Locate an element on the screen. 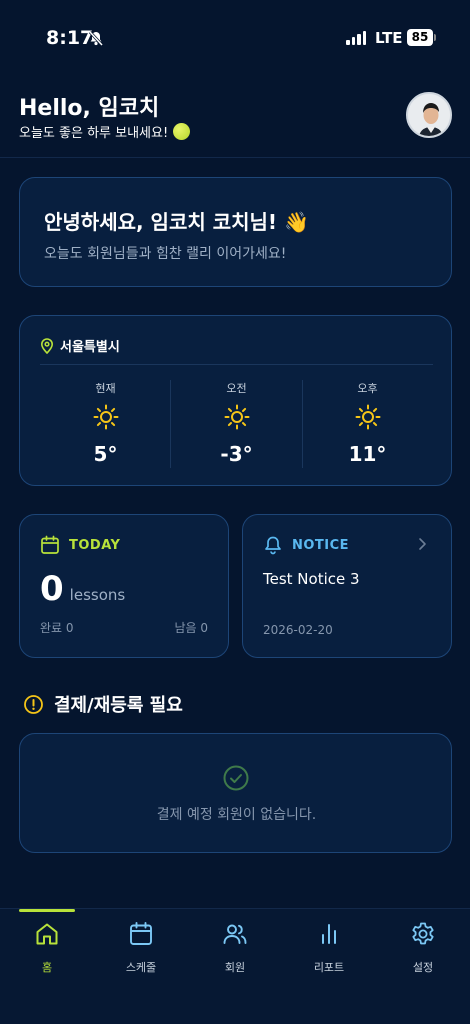  nav-members-label: 회원 is located at coordinates (235, 967).